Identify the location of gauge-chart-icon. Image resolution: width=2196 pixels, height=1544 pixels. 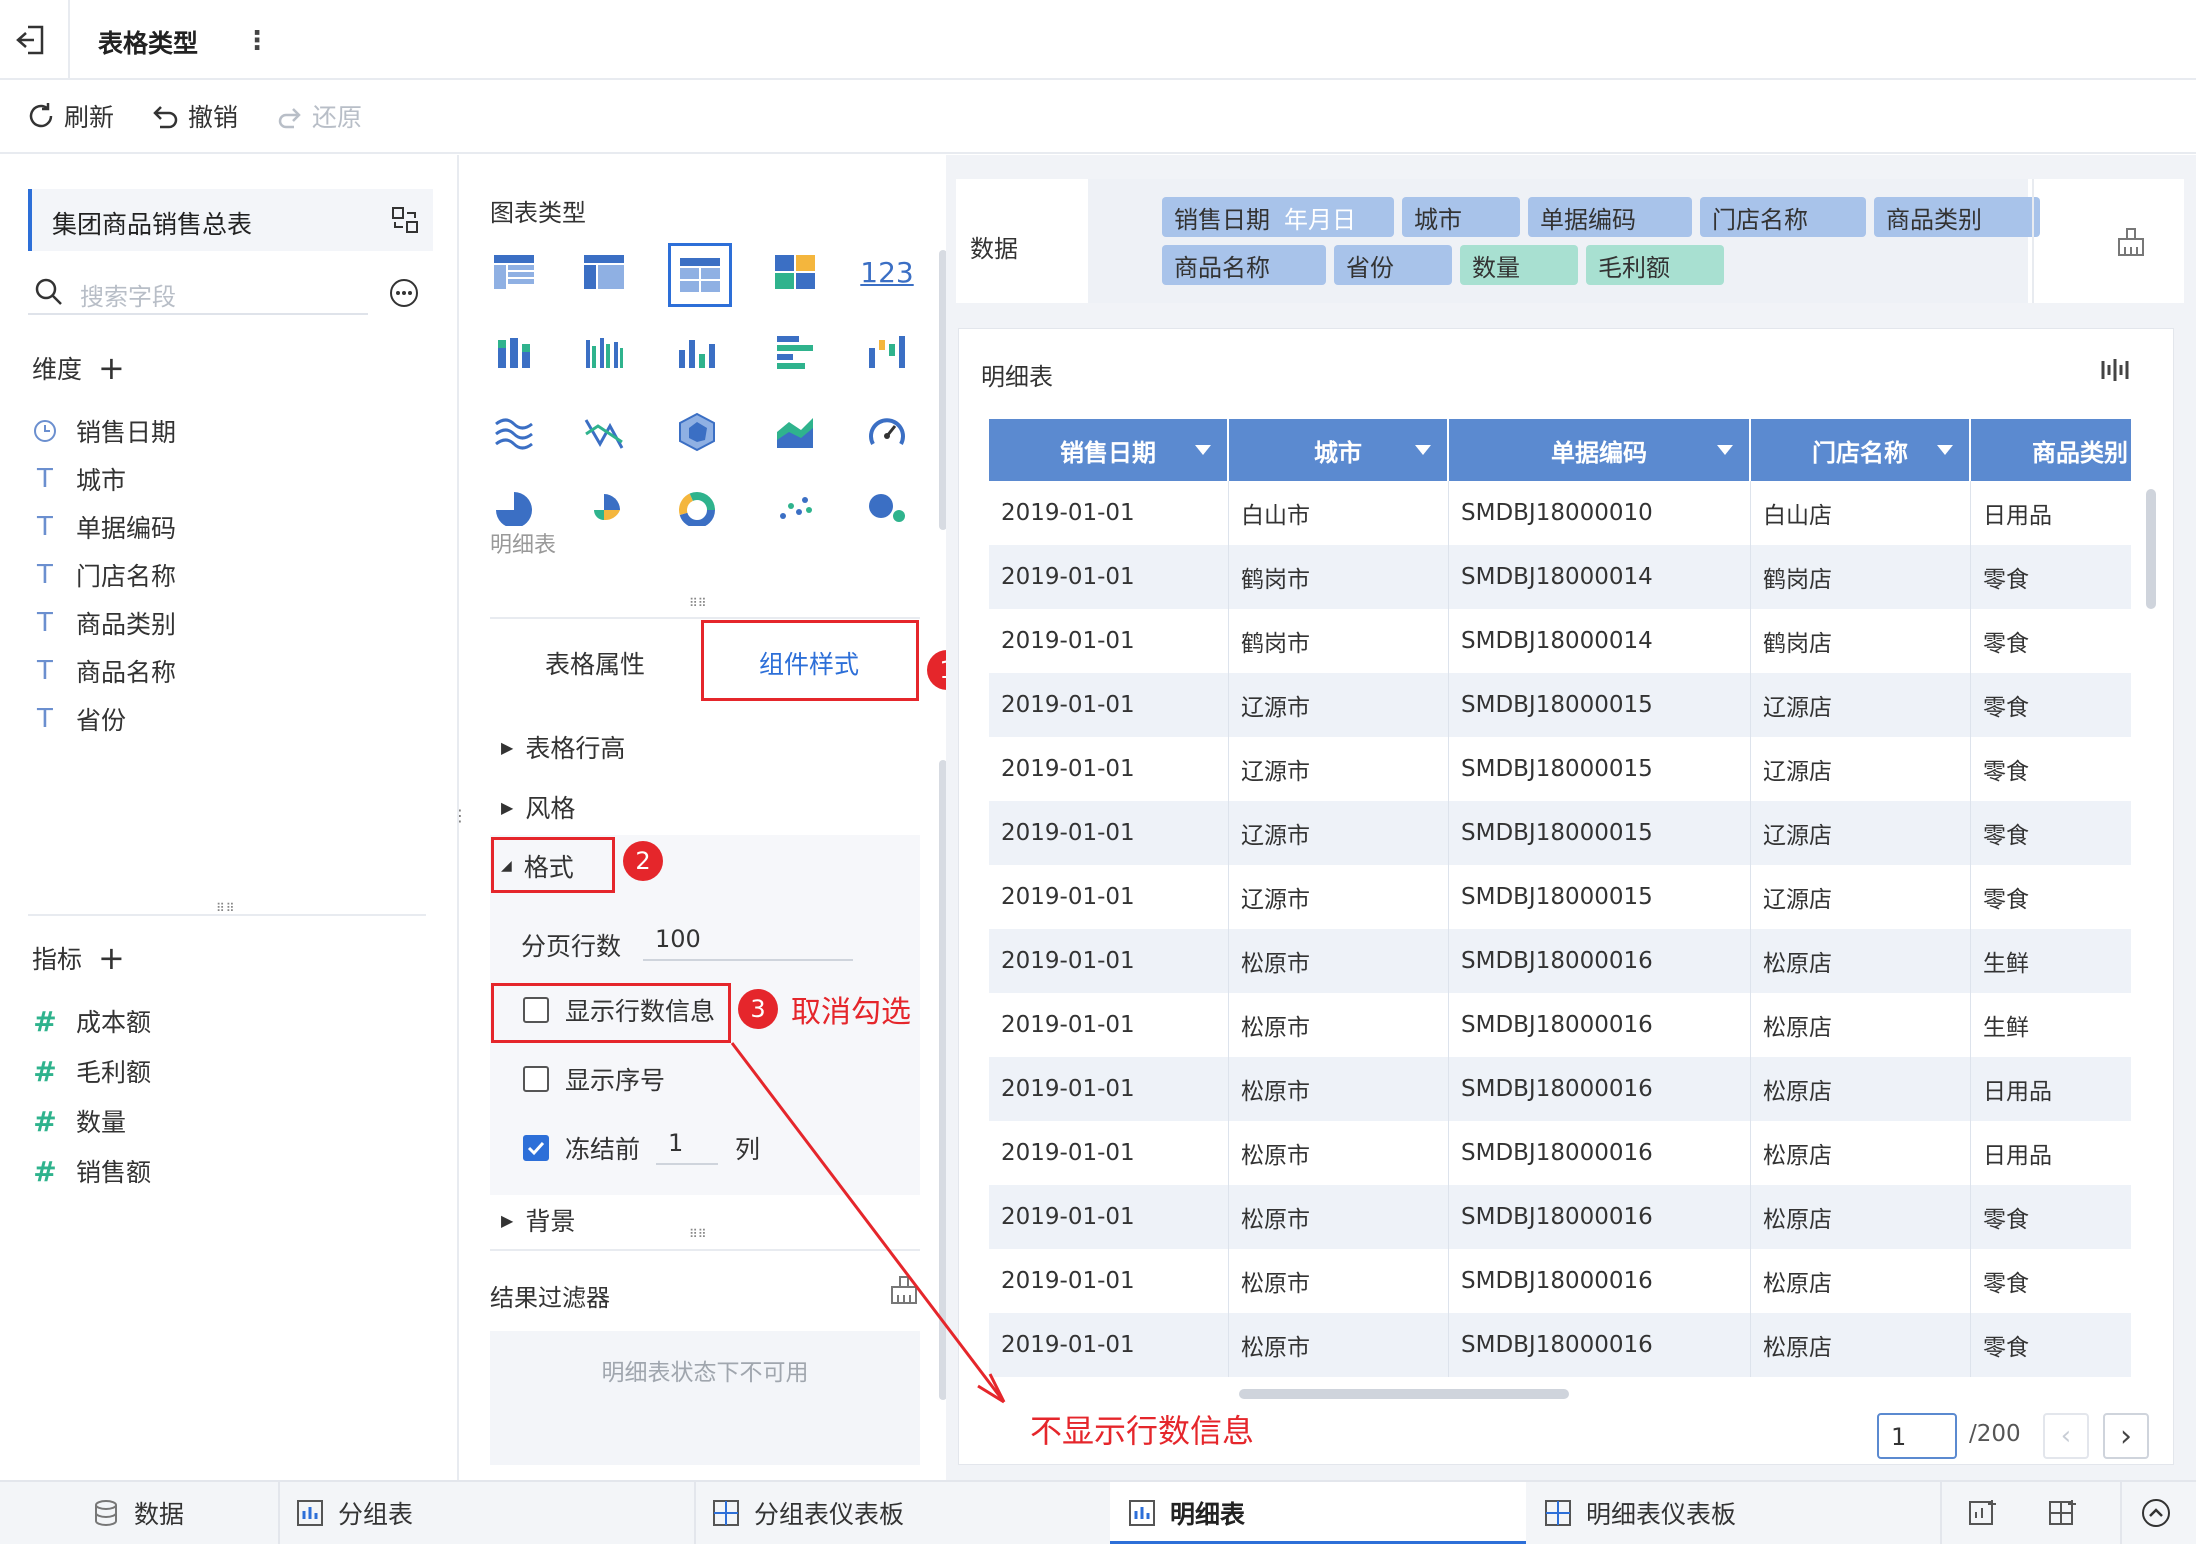
(887, 432).